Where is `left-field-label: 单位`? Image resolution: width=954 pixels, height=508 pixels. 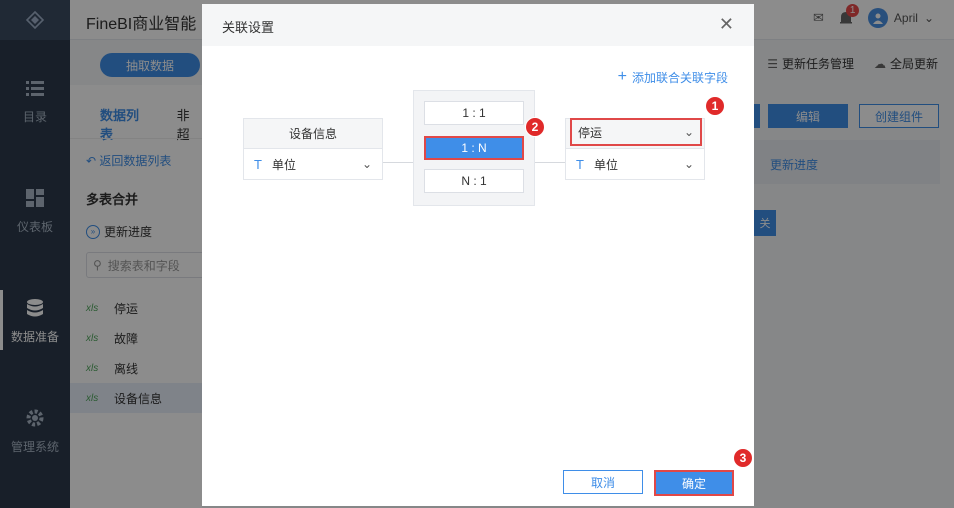 left-field-label: 单位 is located at coordinates (283, 164).